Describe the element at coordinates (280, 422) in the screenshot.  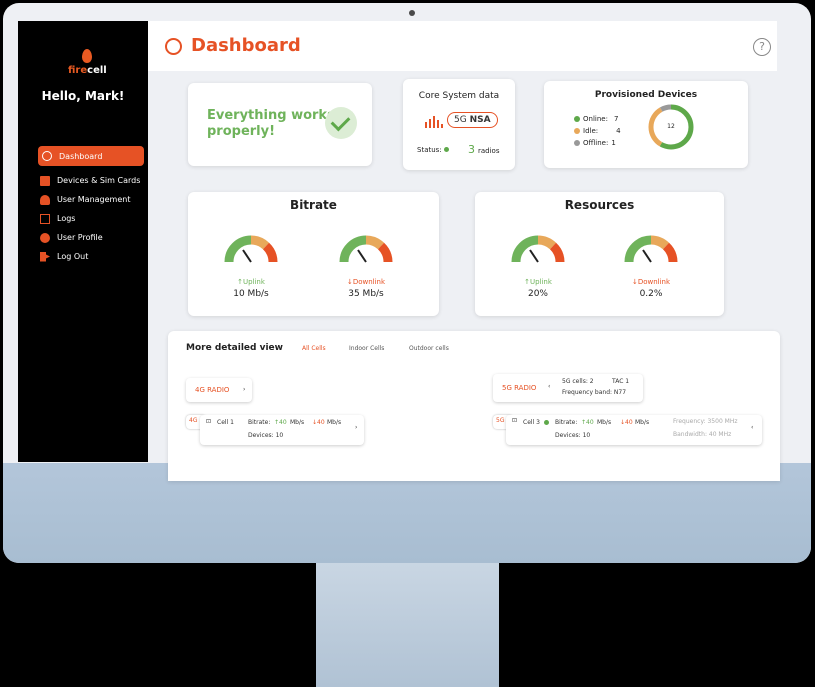
I see `cell-up-value: ↑40` at that location.